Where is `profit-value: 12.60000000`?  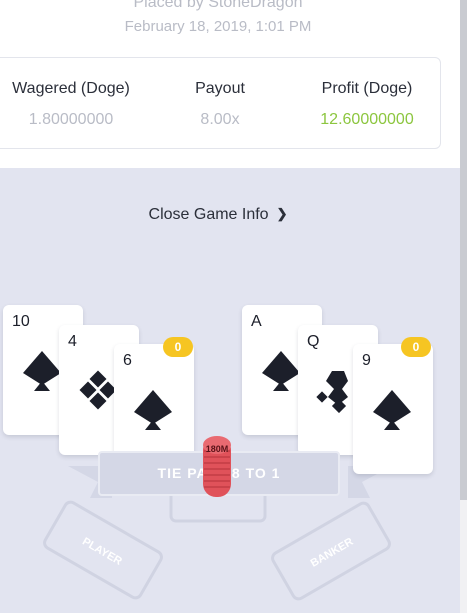
profit-value: 12.60000000 is located at coordinates (367, 119).